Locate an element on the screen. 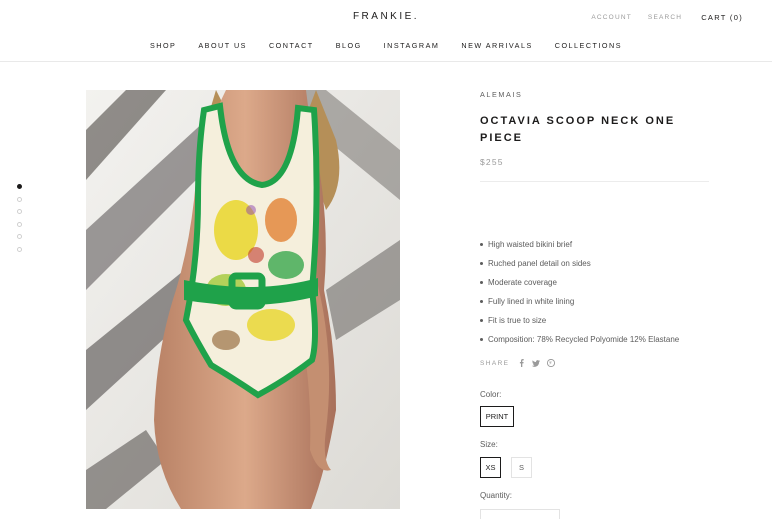  size-option-s: S is located at coordinates (521, 467).